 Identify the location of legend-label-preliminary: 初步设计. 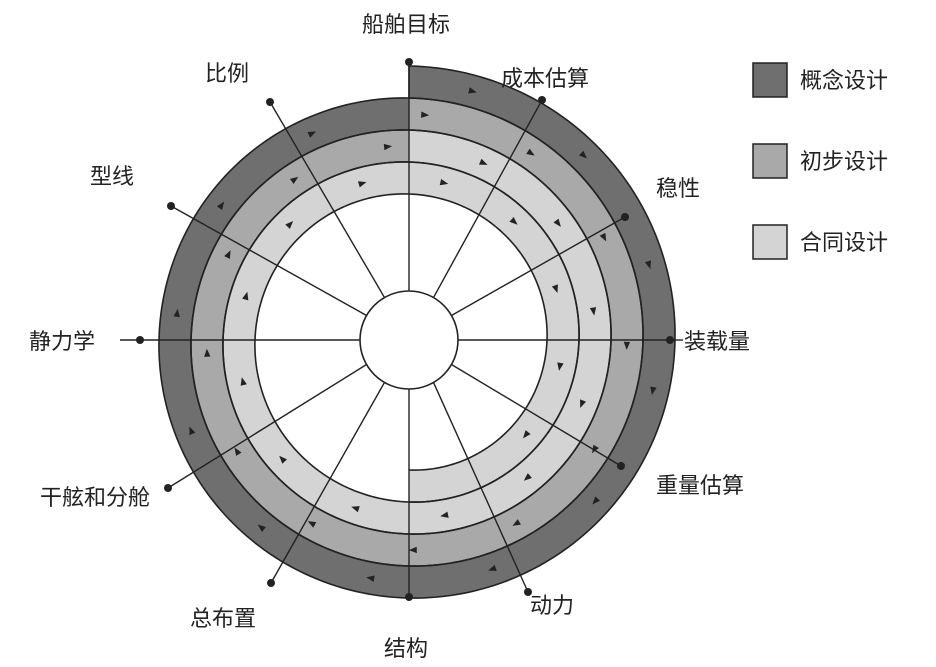
(844, 162).